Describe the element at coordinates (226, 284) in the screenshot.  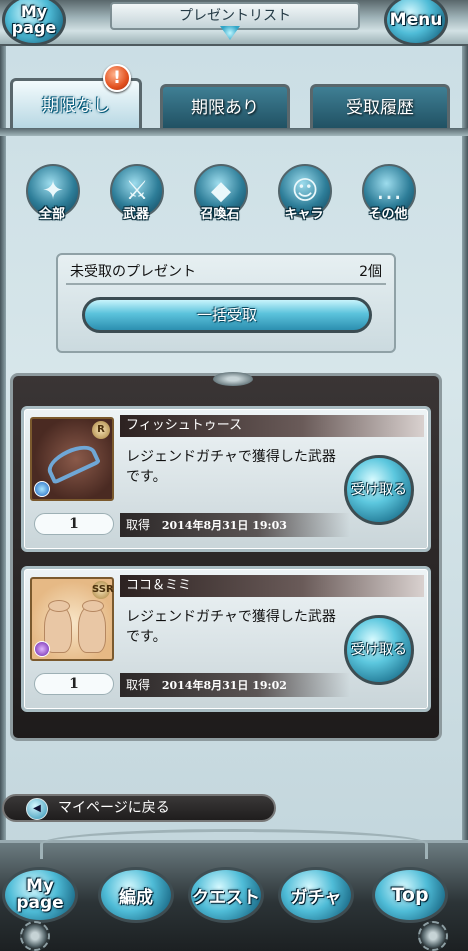
I see `divider` at that location.